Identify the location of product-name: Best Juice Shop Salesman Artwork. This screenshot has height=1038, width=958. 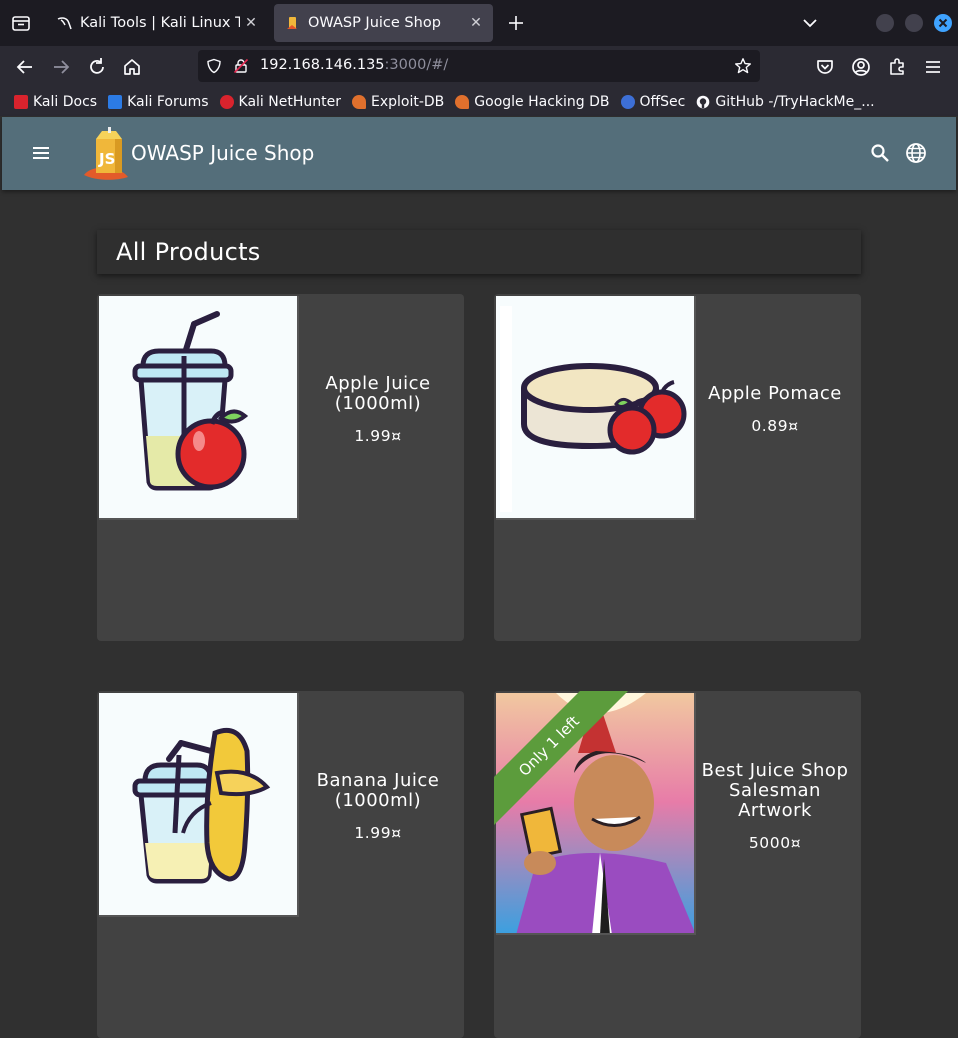
(775, 790).